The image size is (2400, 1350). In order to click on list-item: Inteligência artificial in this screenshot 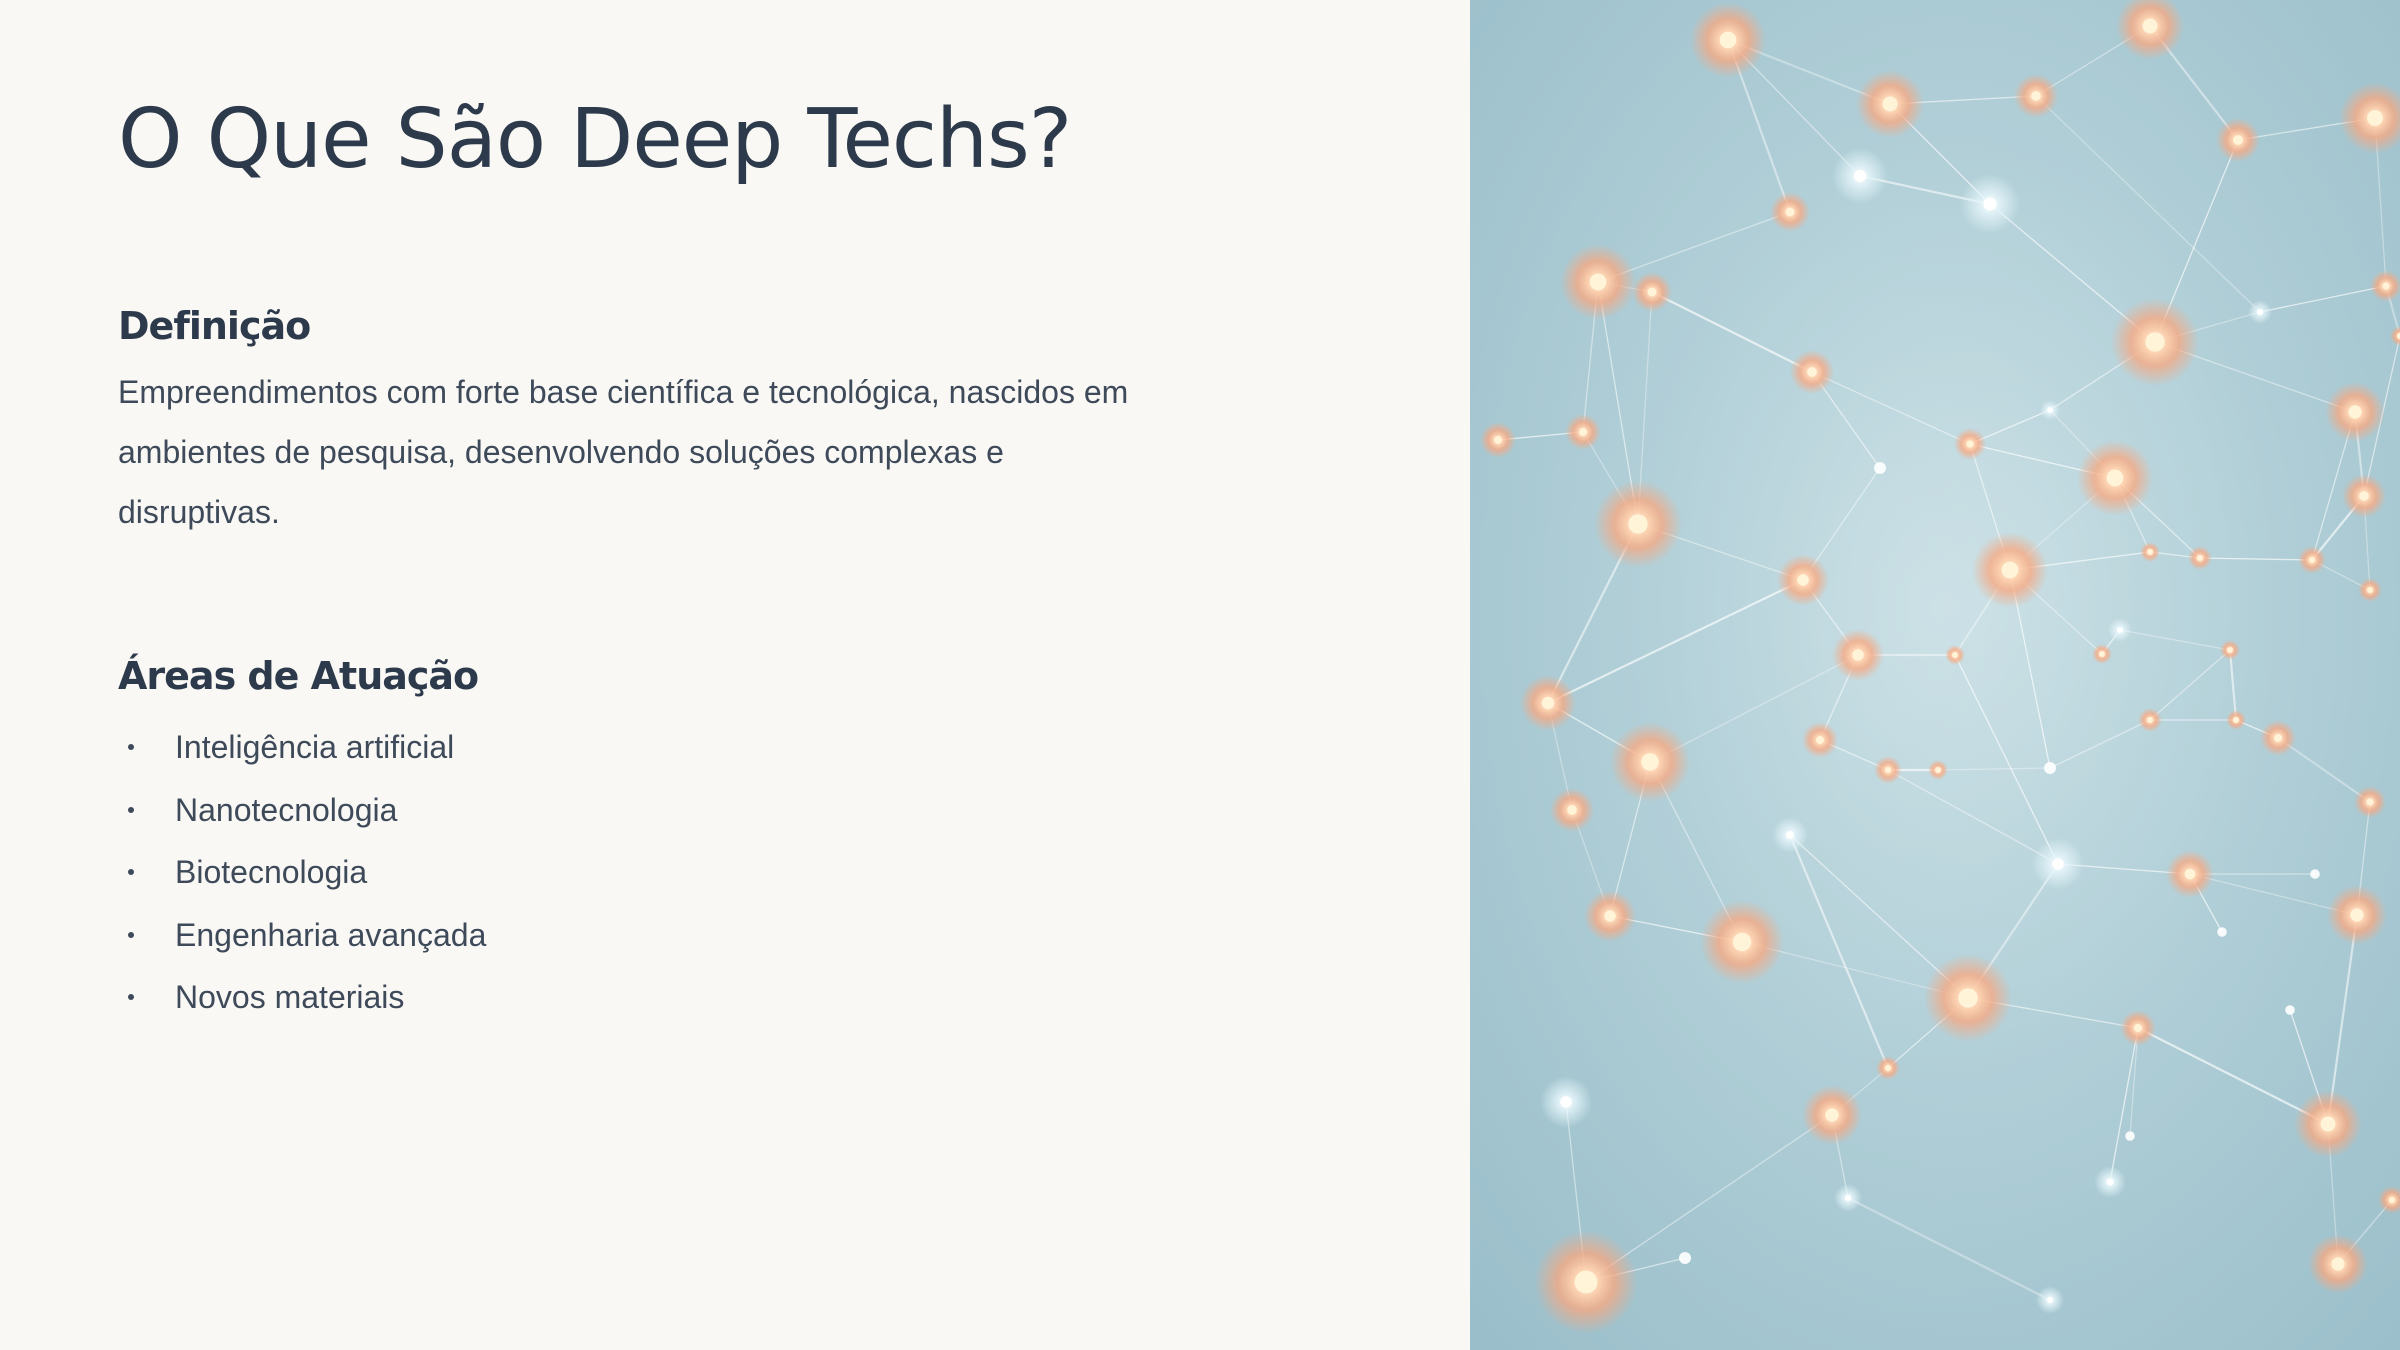, I will do `click(302, 747)`.